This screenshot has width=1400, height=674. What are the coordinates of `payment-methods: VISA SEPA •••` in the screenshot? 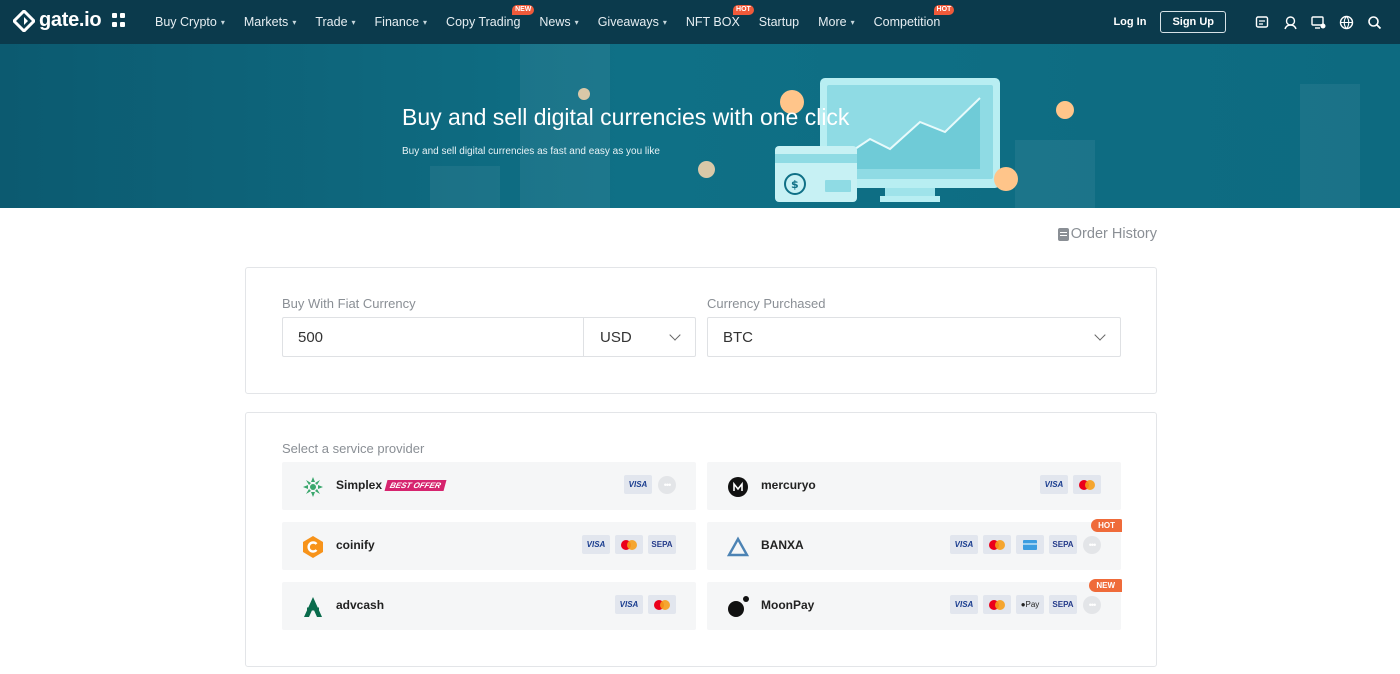 It's located at (1023, 544).